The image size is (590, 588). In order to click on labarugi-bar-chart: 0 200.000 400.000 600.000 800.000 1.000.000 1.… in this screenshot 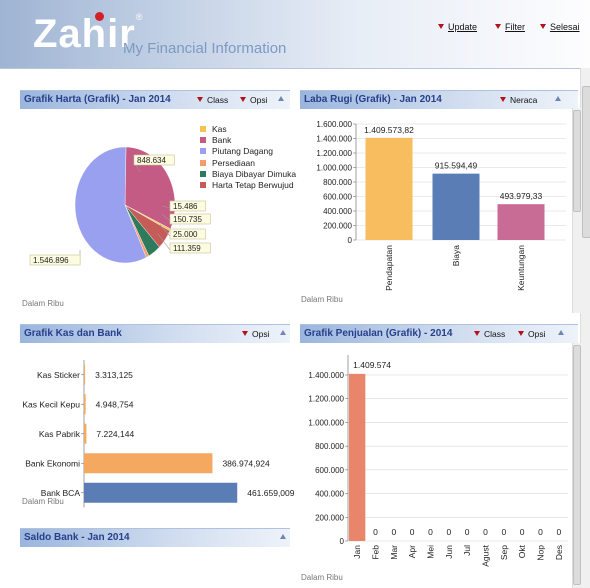, I will do `click(441, 205)`.